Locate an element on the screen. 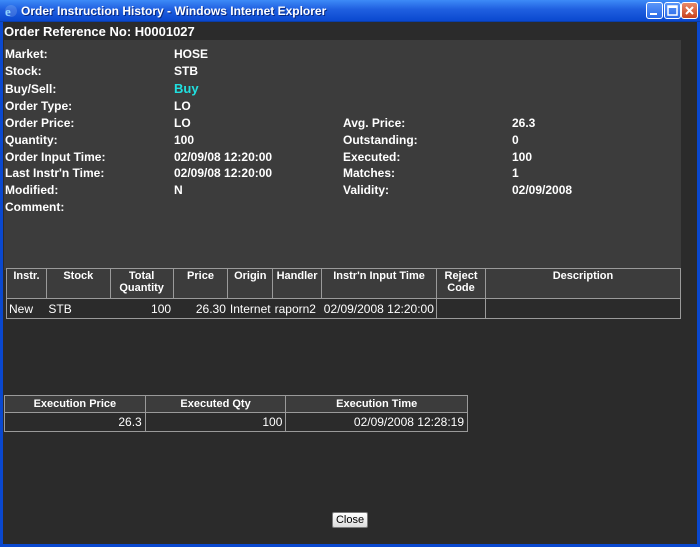  cell-price: 26.30 is located at coordinates (200, 308).